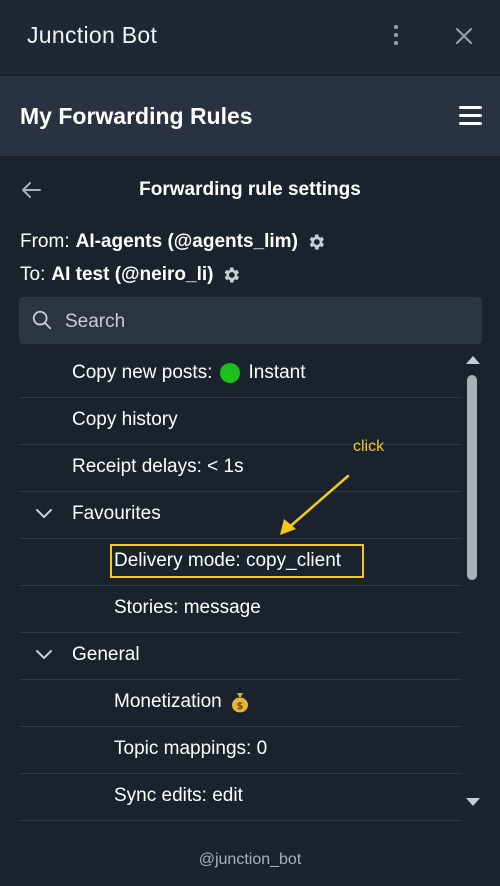 Image resolution: width=500 pixels, height=886 pixels. What do you see at coordinates (473, 802) in the screenshot?
I see `scroll-down-icon` at bounding box center [473, 802].